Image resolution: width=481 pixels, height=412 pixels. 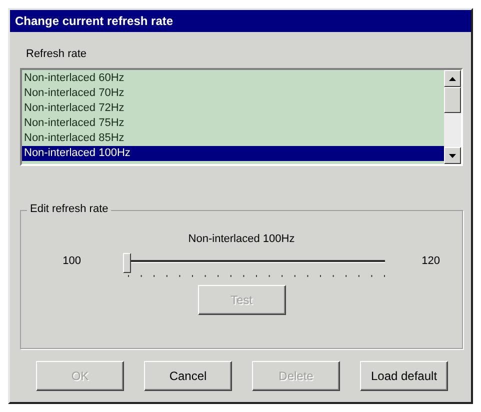 I want to click on slider-min-label: 100, so click(x=71, y=261).